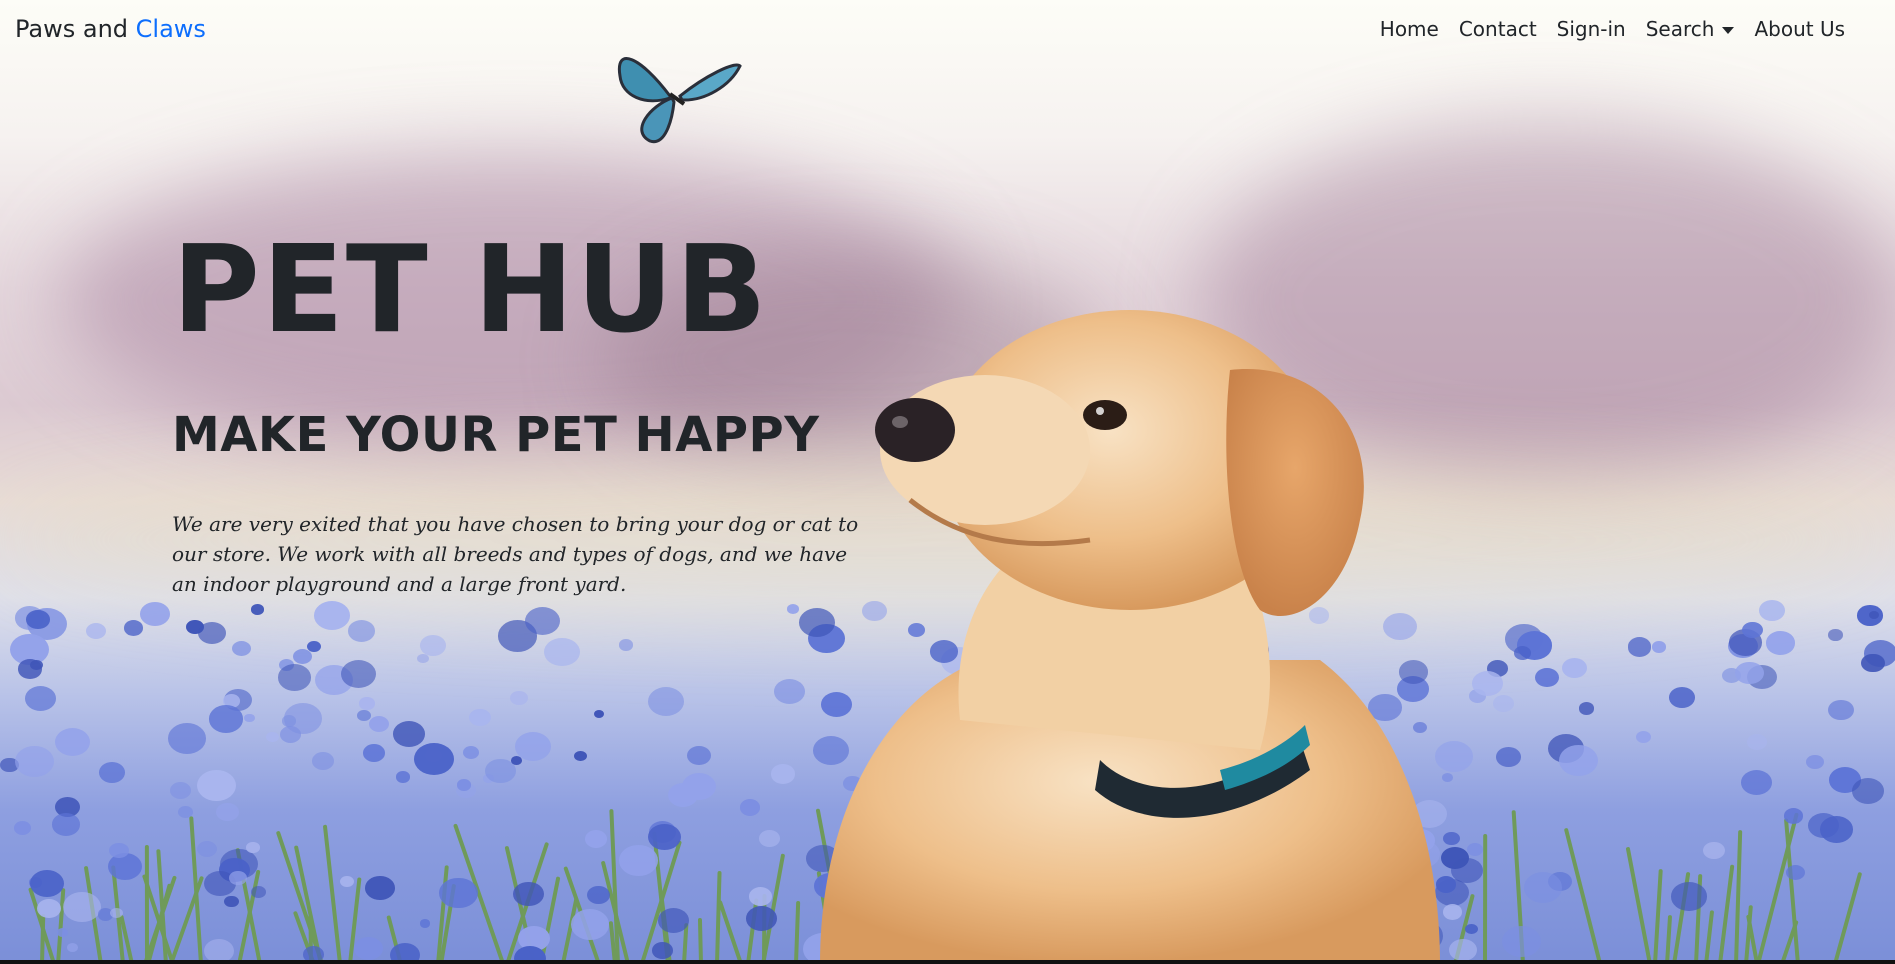 This screenshot has width=1895, height=964. I want to click on hero-title: PET HUB, so click(470, 290).